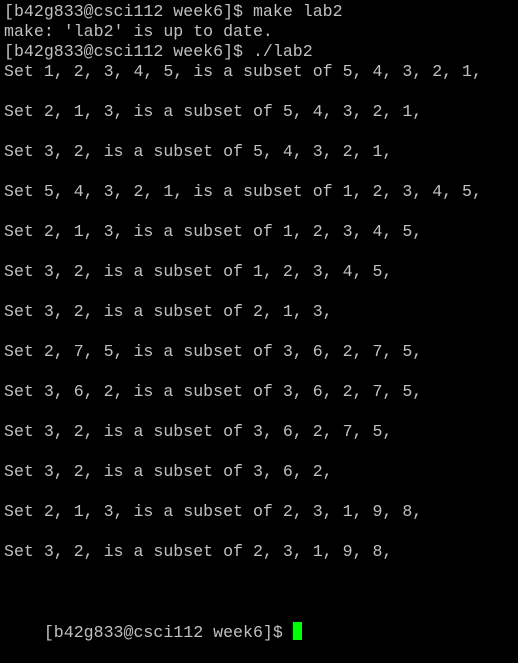 The image size is (518, 663). Describe the element at coordinates (173, 11) in the screenshot. I see `terminal-line-command: [b42g833@csci112 week6]$ make lab2` at that location.